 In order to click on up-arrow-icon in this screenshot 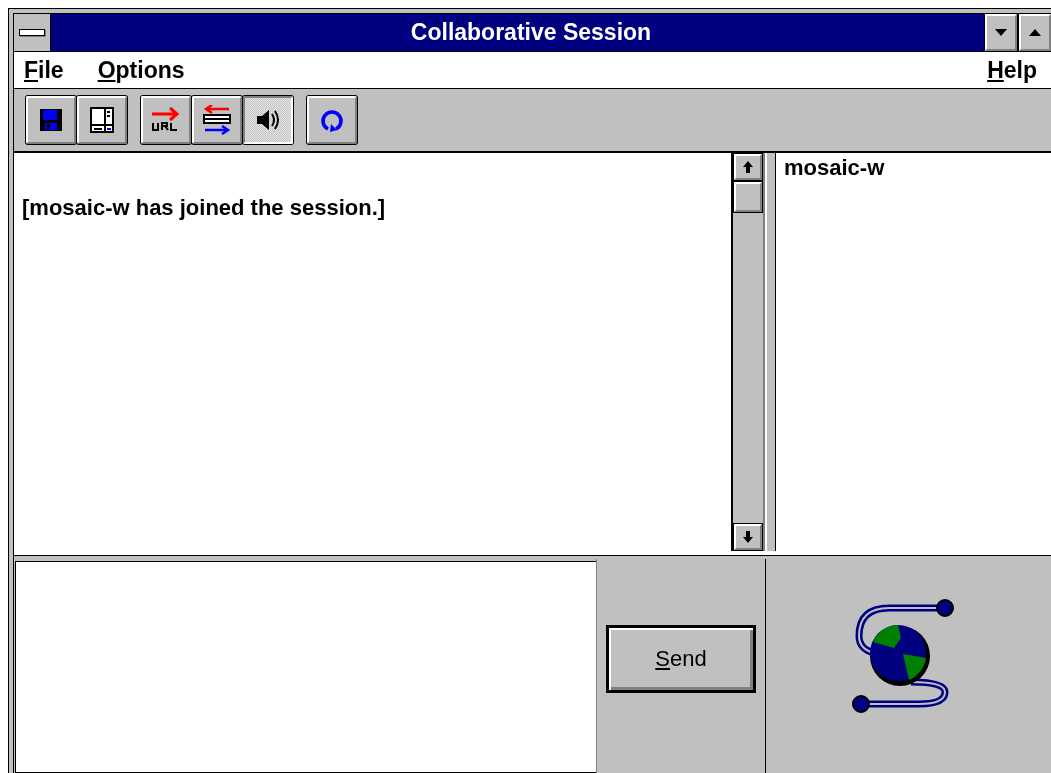, I will do `click(748, 167)`.